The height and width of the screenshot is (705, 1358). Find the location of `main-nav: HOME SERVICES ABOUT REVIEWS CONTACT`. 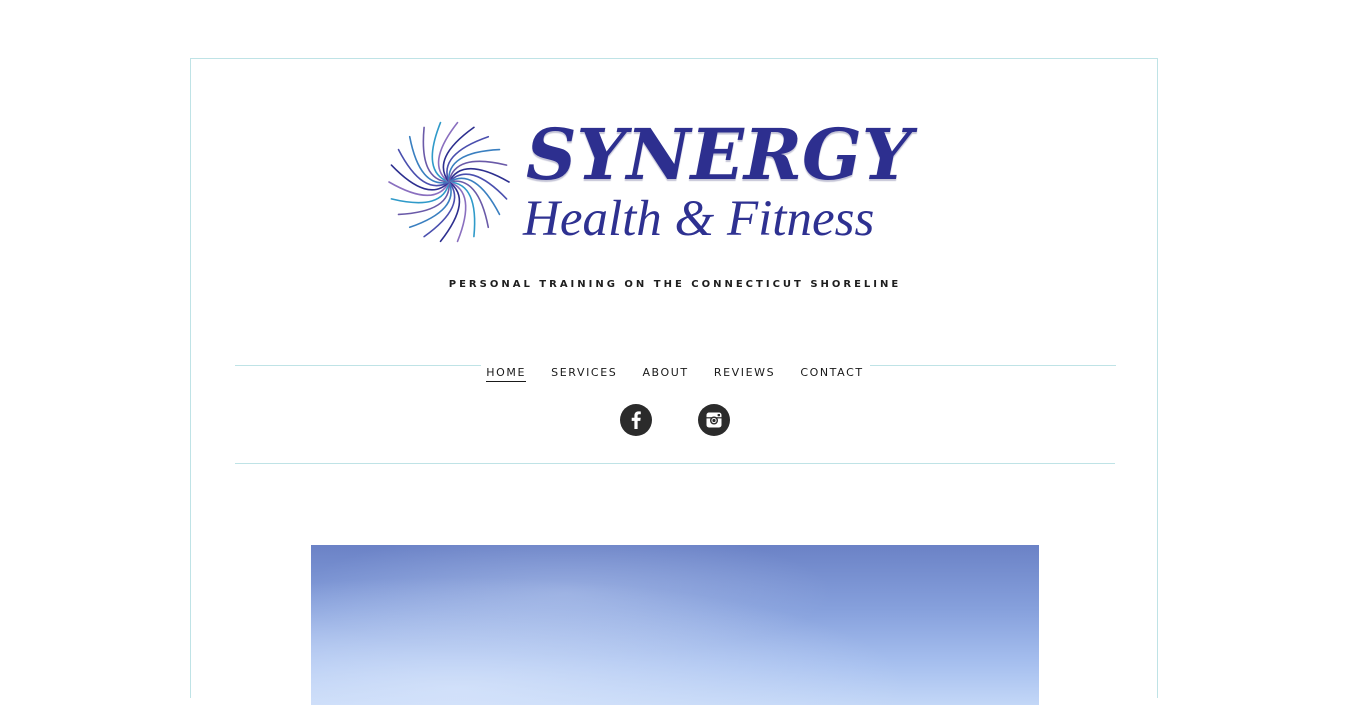

main-nav: HOME SERVICES ABOUT REVIEWS CONTACT is located at coordinates (675, 371).